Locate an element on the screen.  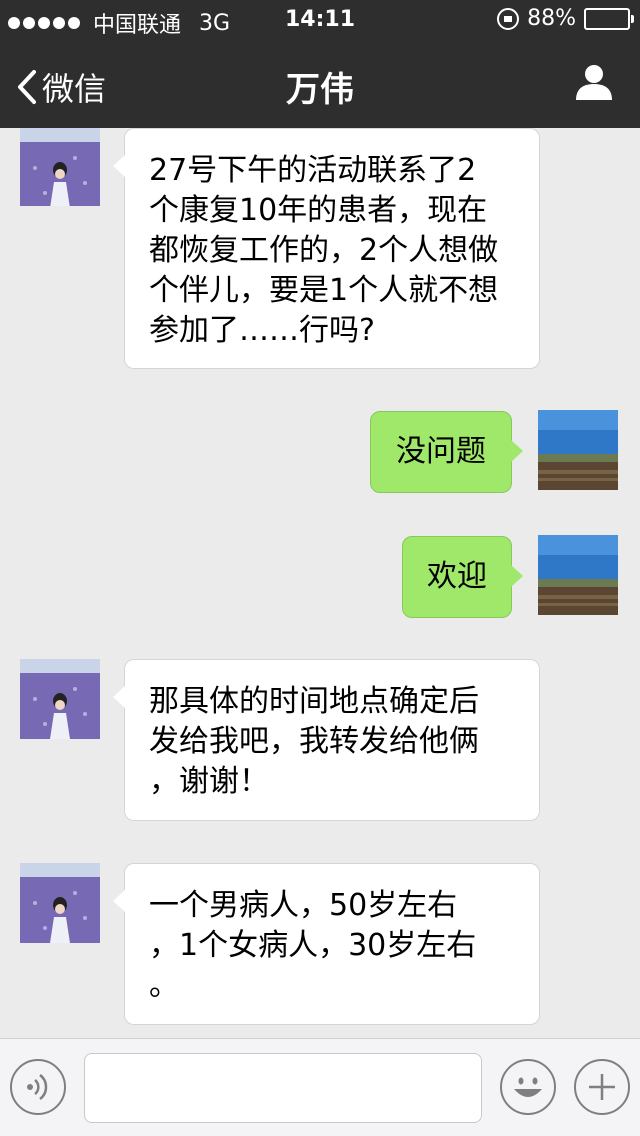
received-message-bubble: 那具体的时间地点确定后 发给我吧，我转发给他俩 ，谢谢！ is located at coordinates (326, 740).